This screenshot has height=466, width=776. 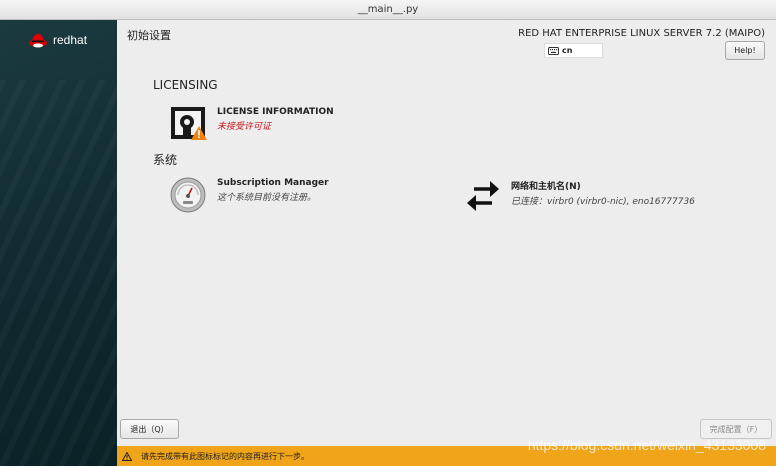 I want to click on spoke-subscription-manager: Subscription Manager 这个系统目前没有注册。, so click(x=249, y=195).